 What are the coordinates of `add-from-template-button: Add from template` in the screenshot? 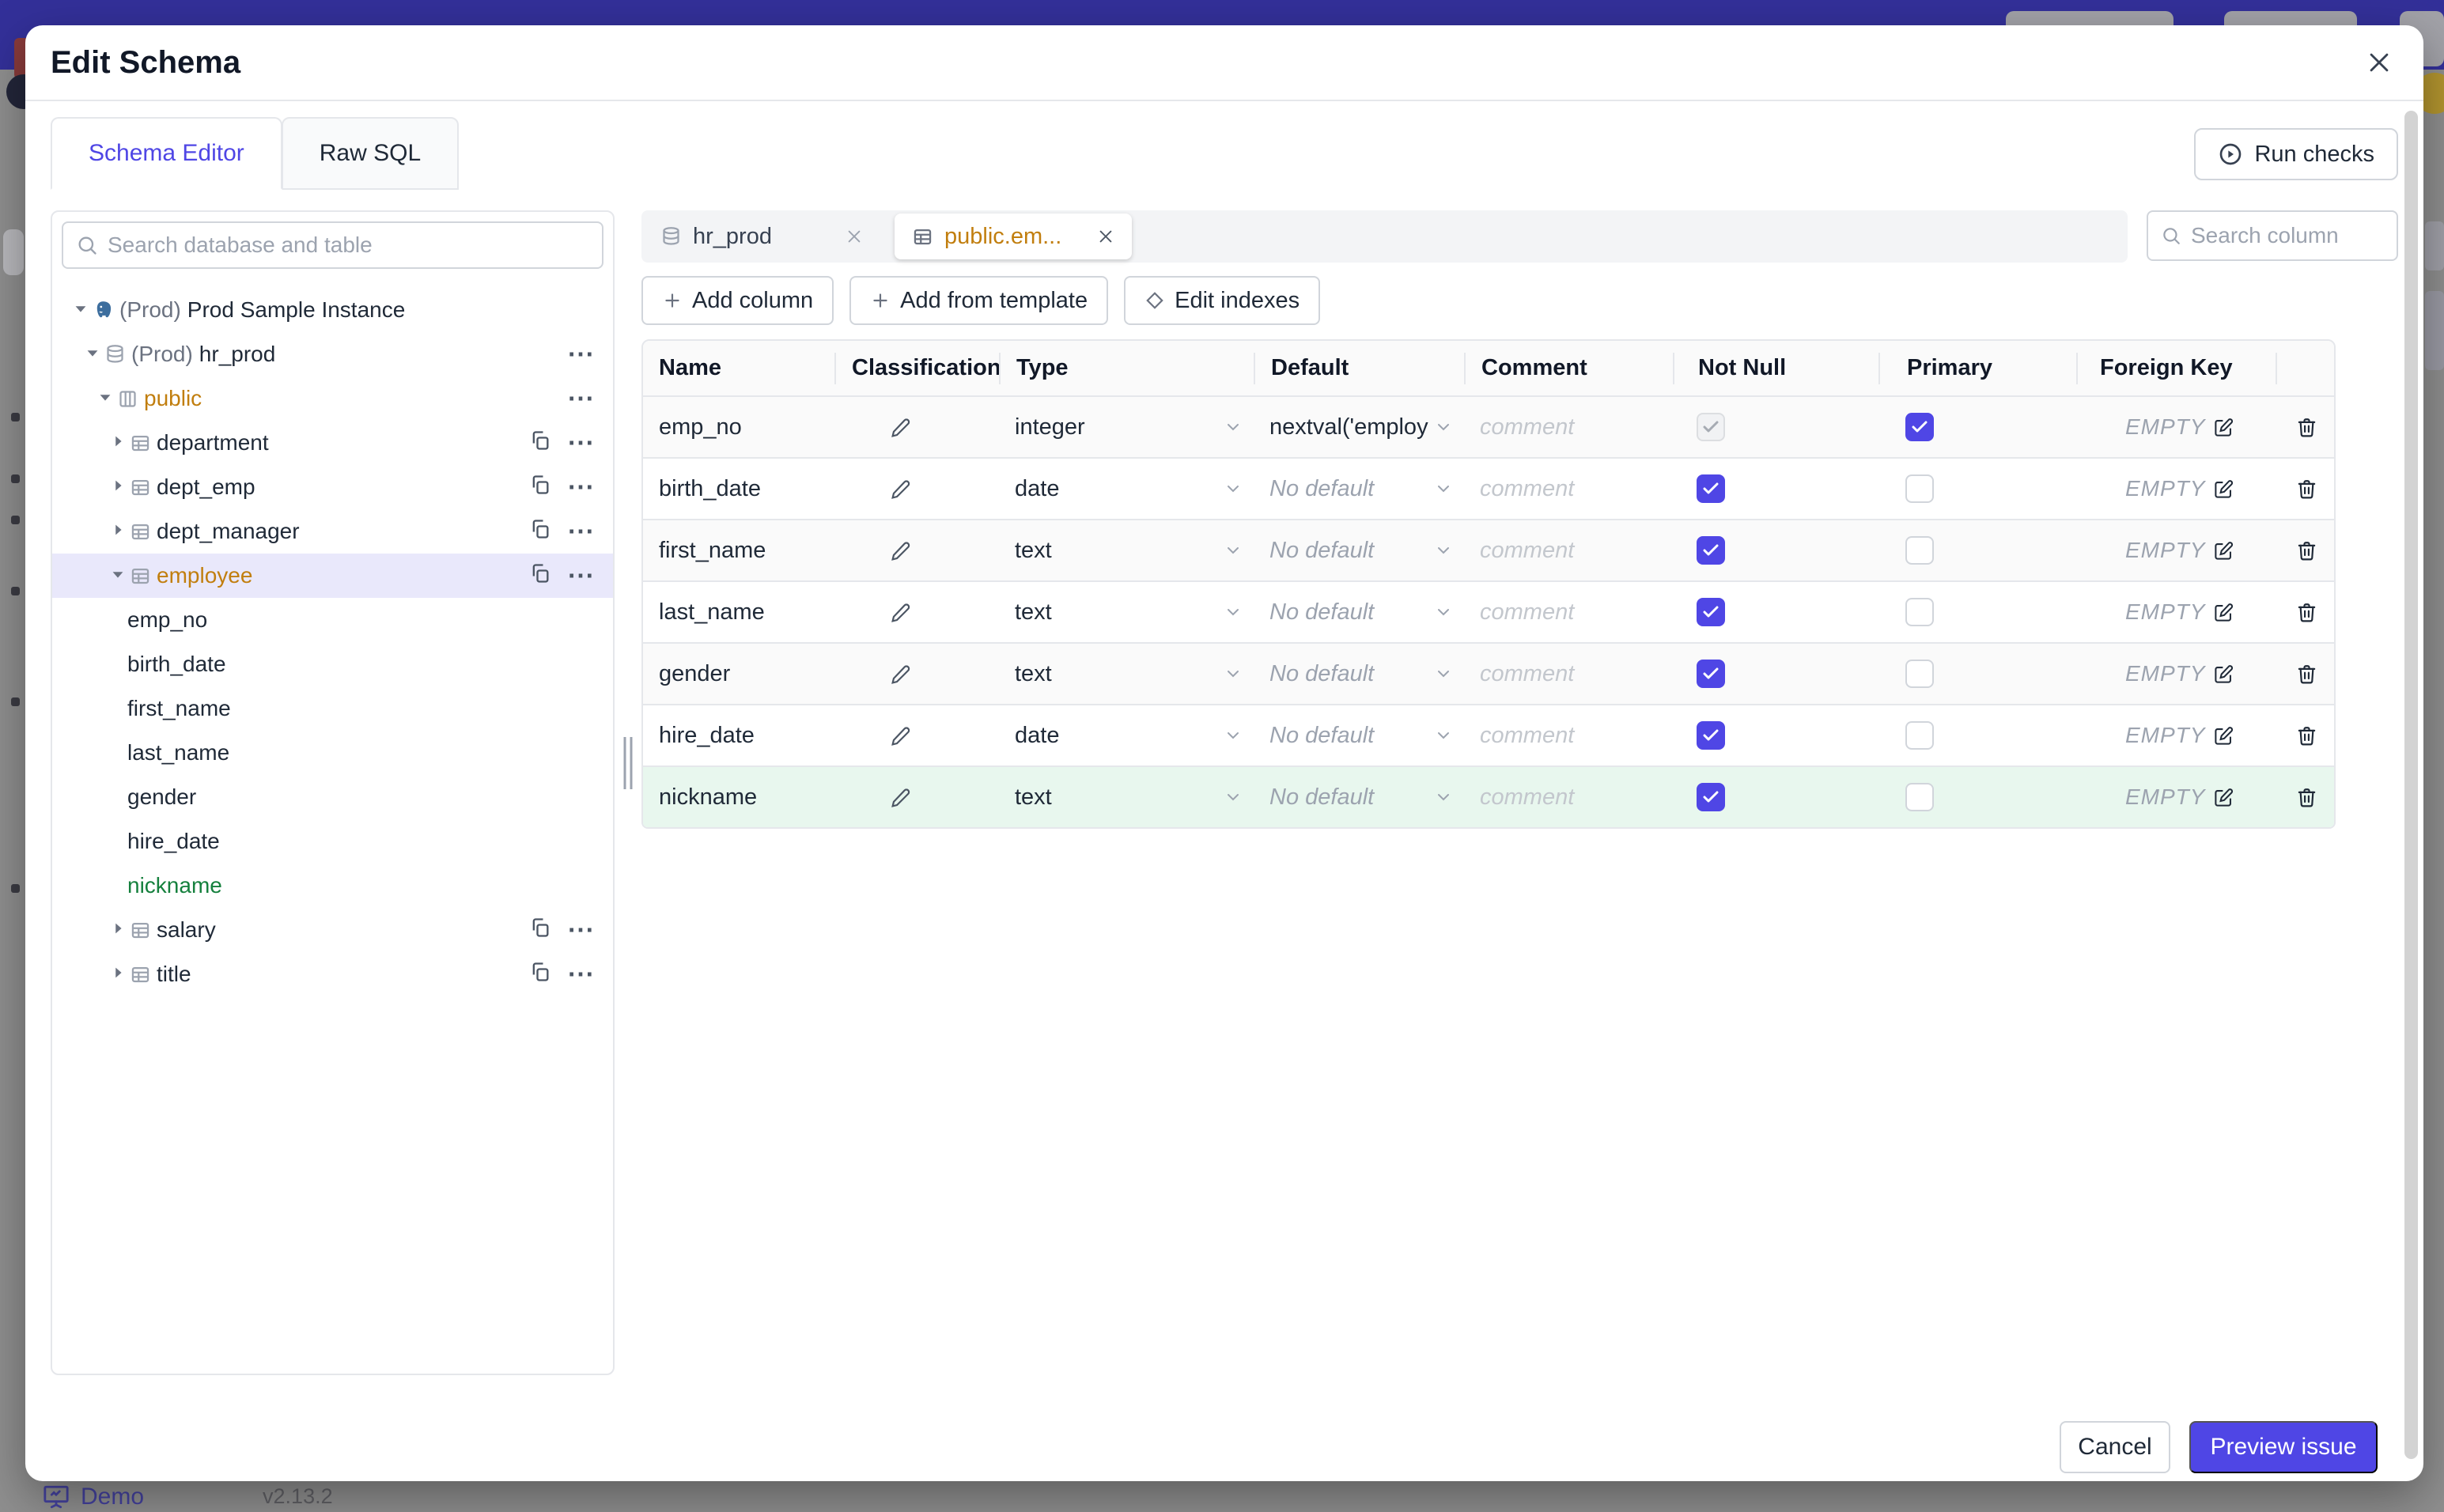 It's located at (979, 301).